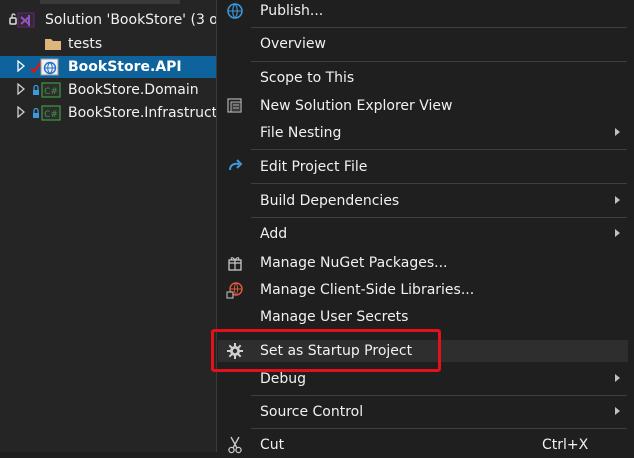 This screenshot has width=634, height=458. What do you see at coordinates (336, 351) in the screenshot?
I see `menu-item-label: Set as Startup Project` at bounding box center [336, 351].